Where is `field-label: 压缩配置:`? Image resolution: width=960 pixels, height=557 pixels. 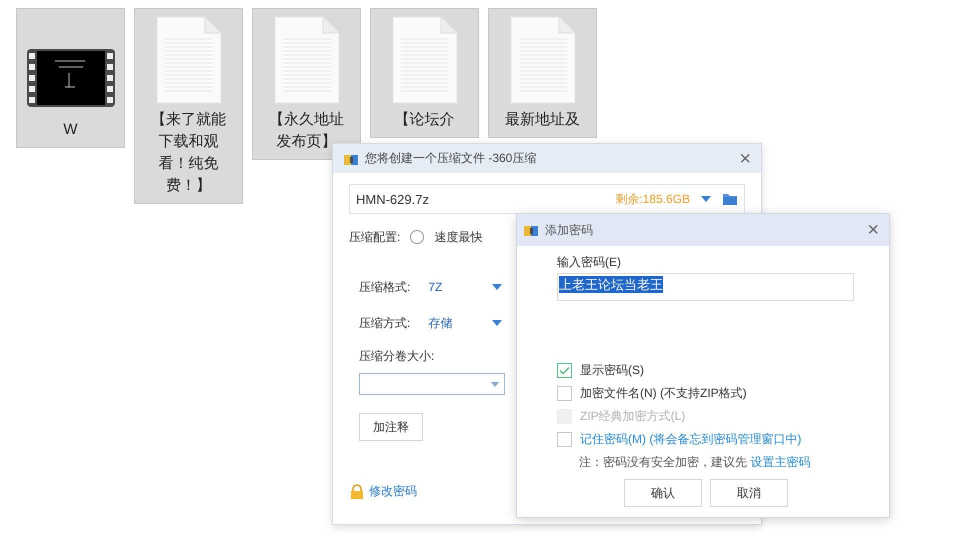 field-label: 压缩配置: is located at coordinates (374, 237).